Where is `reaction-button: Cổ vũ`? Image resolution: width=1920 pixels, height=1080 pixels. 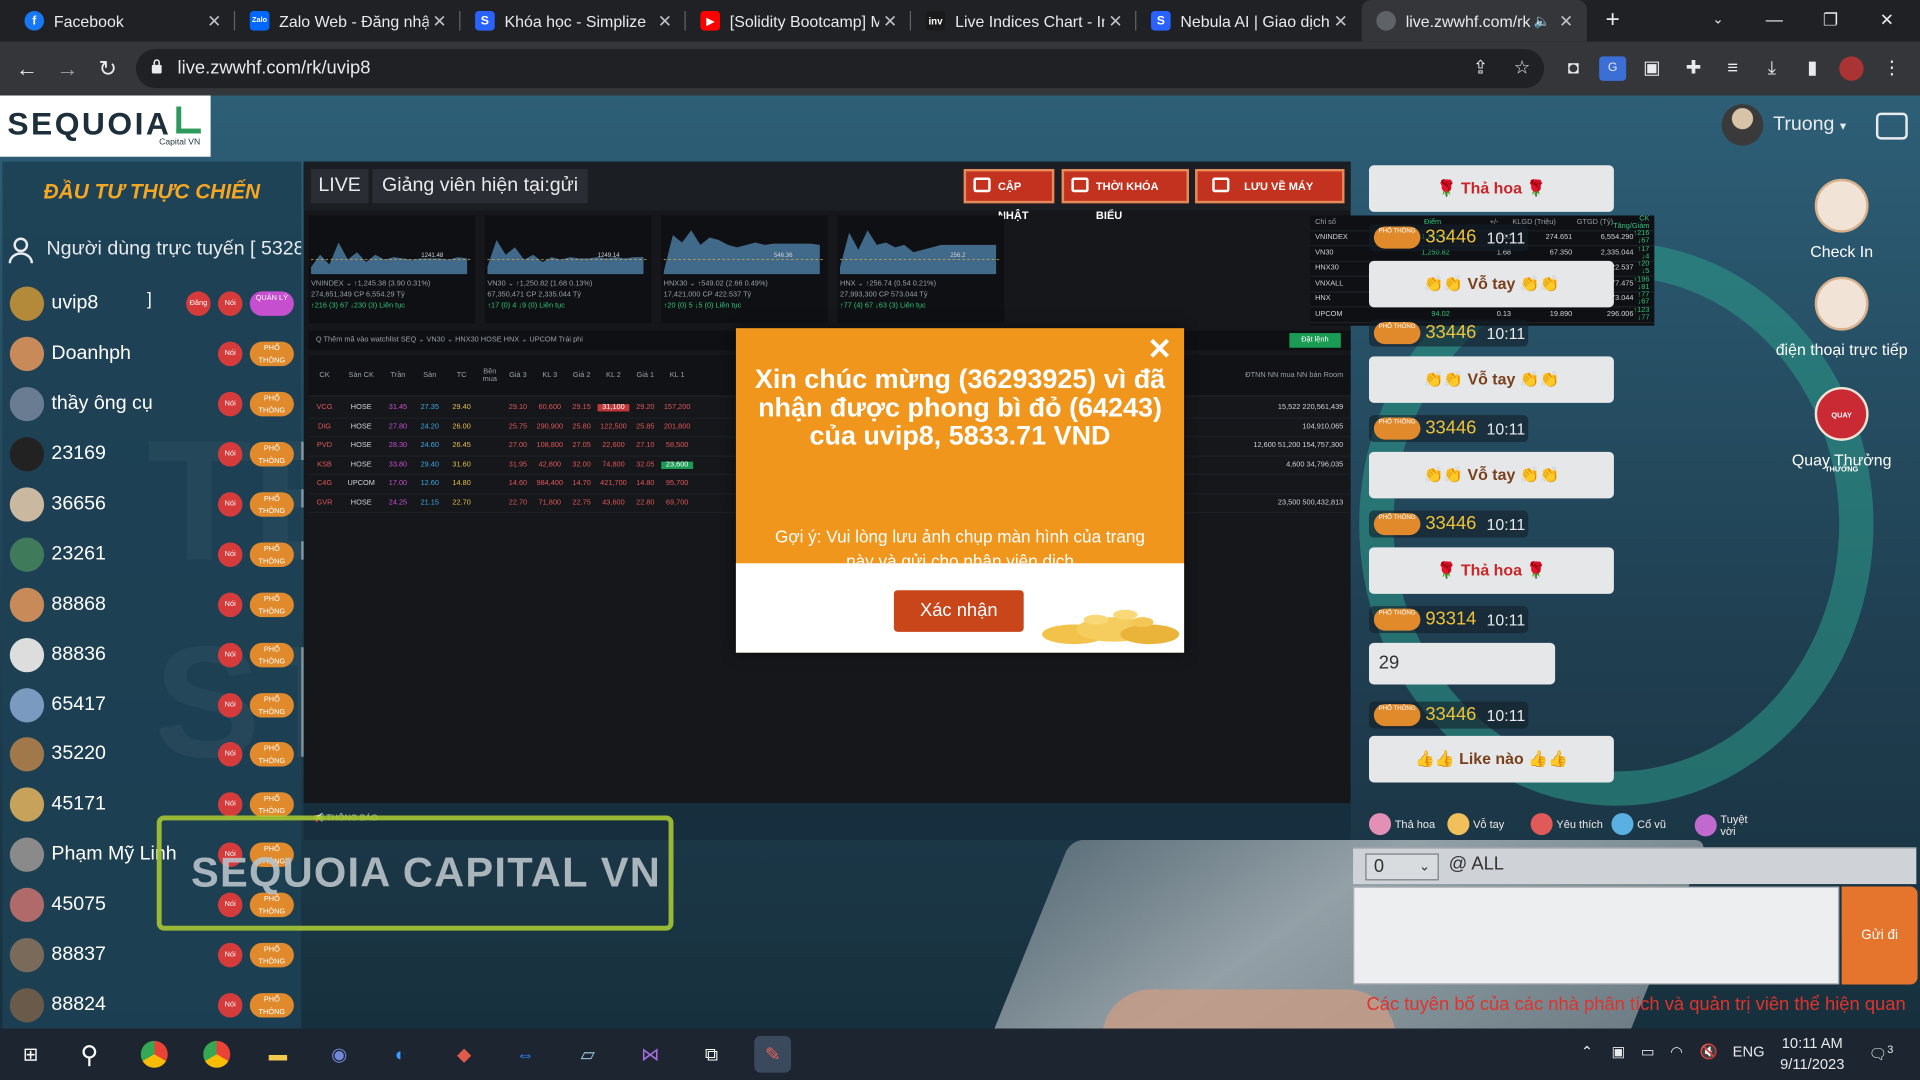 reaction-button: Cổ vũ is located at coordinates (1638, 824).